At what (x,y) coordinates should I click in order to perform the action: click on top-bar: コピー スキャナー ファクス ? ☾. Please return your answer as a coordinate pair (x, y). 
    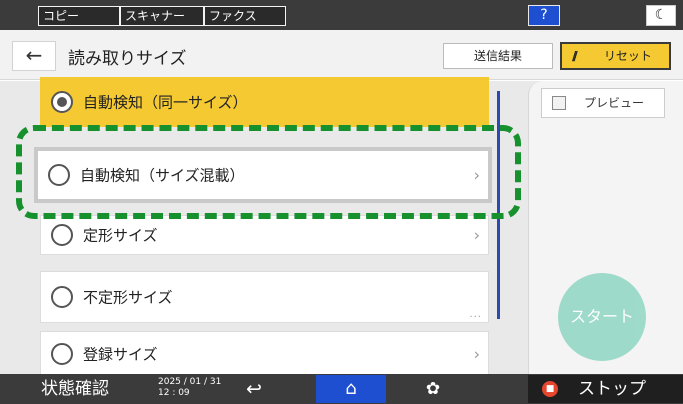
    Looking at the image, I should click on (341, 15).